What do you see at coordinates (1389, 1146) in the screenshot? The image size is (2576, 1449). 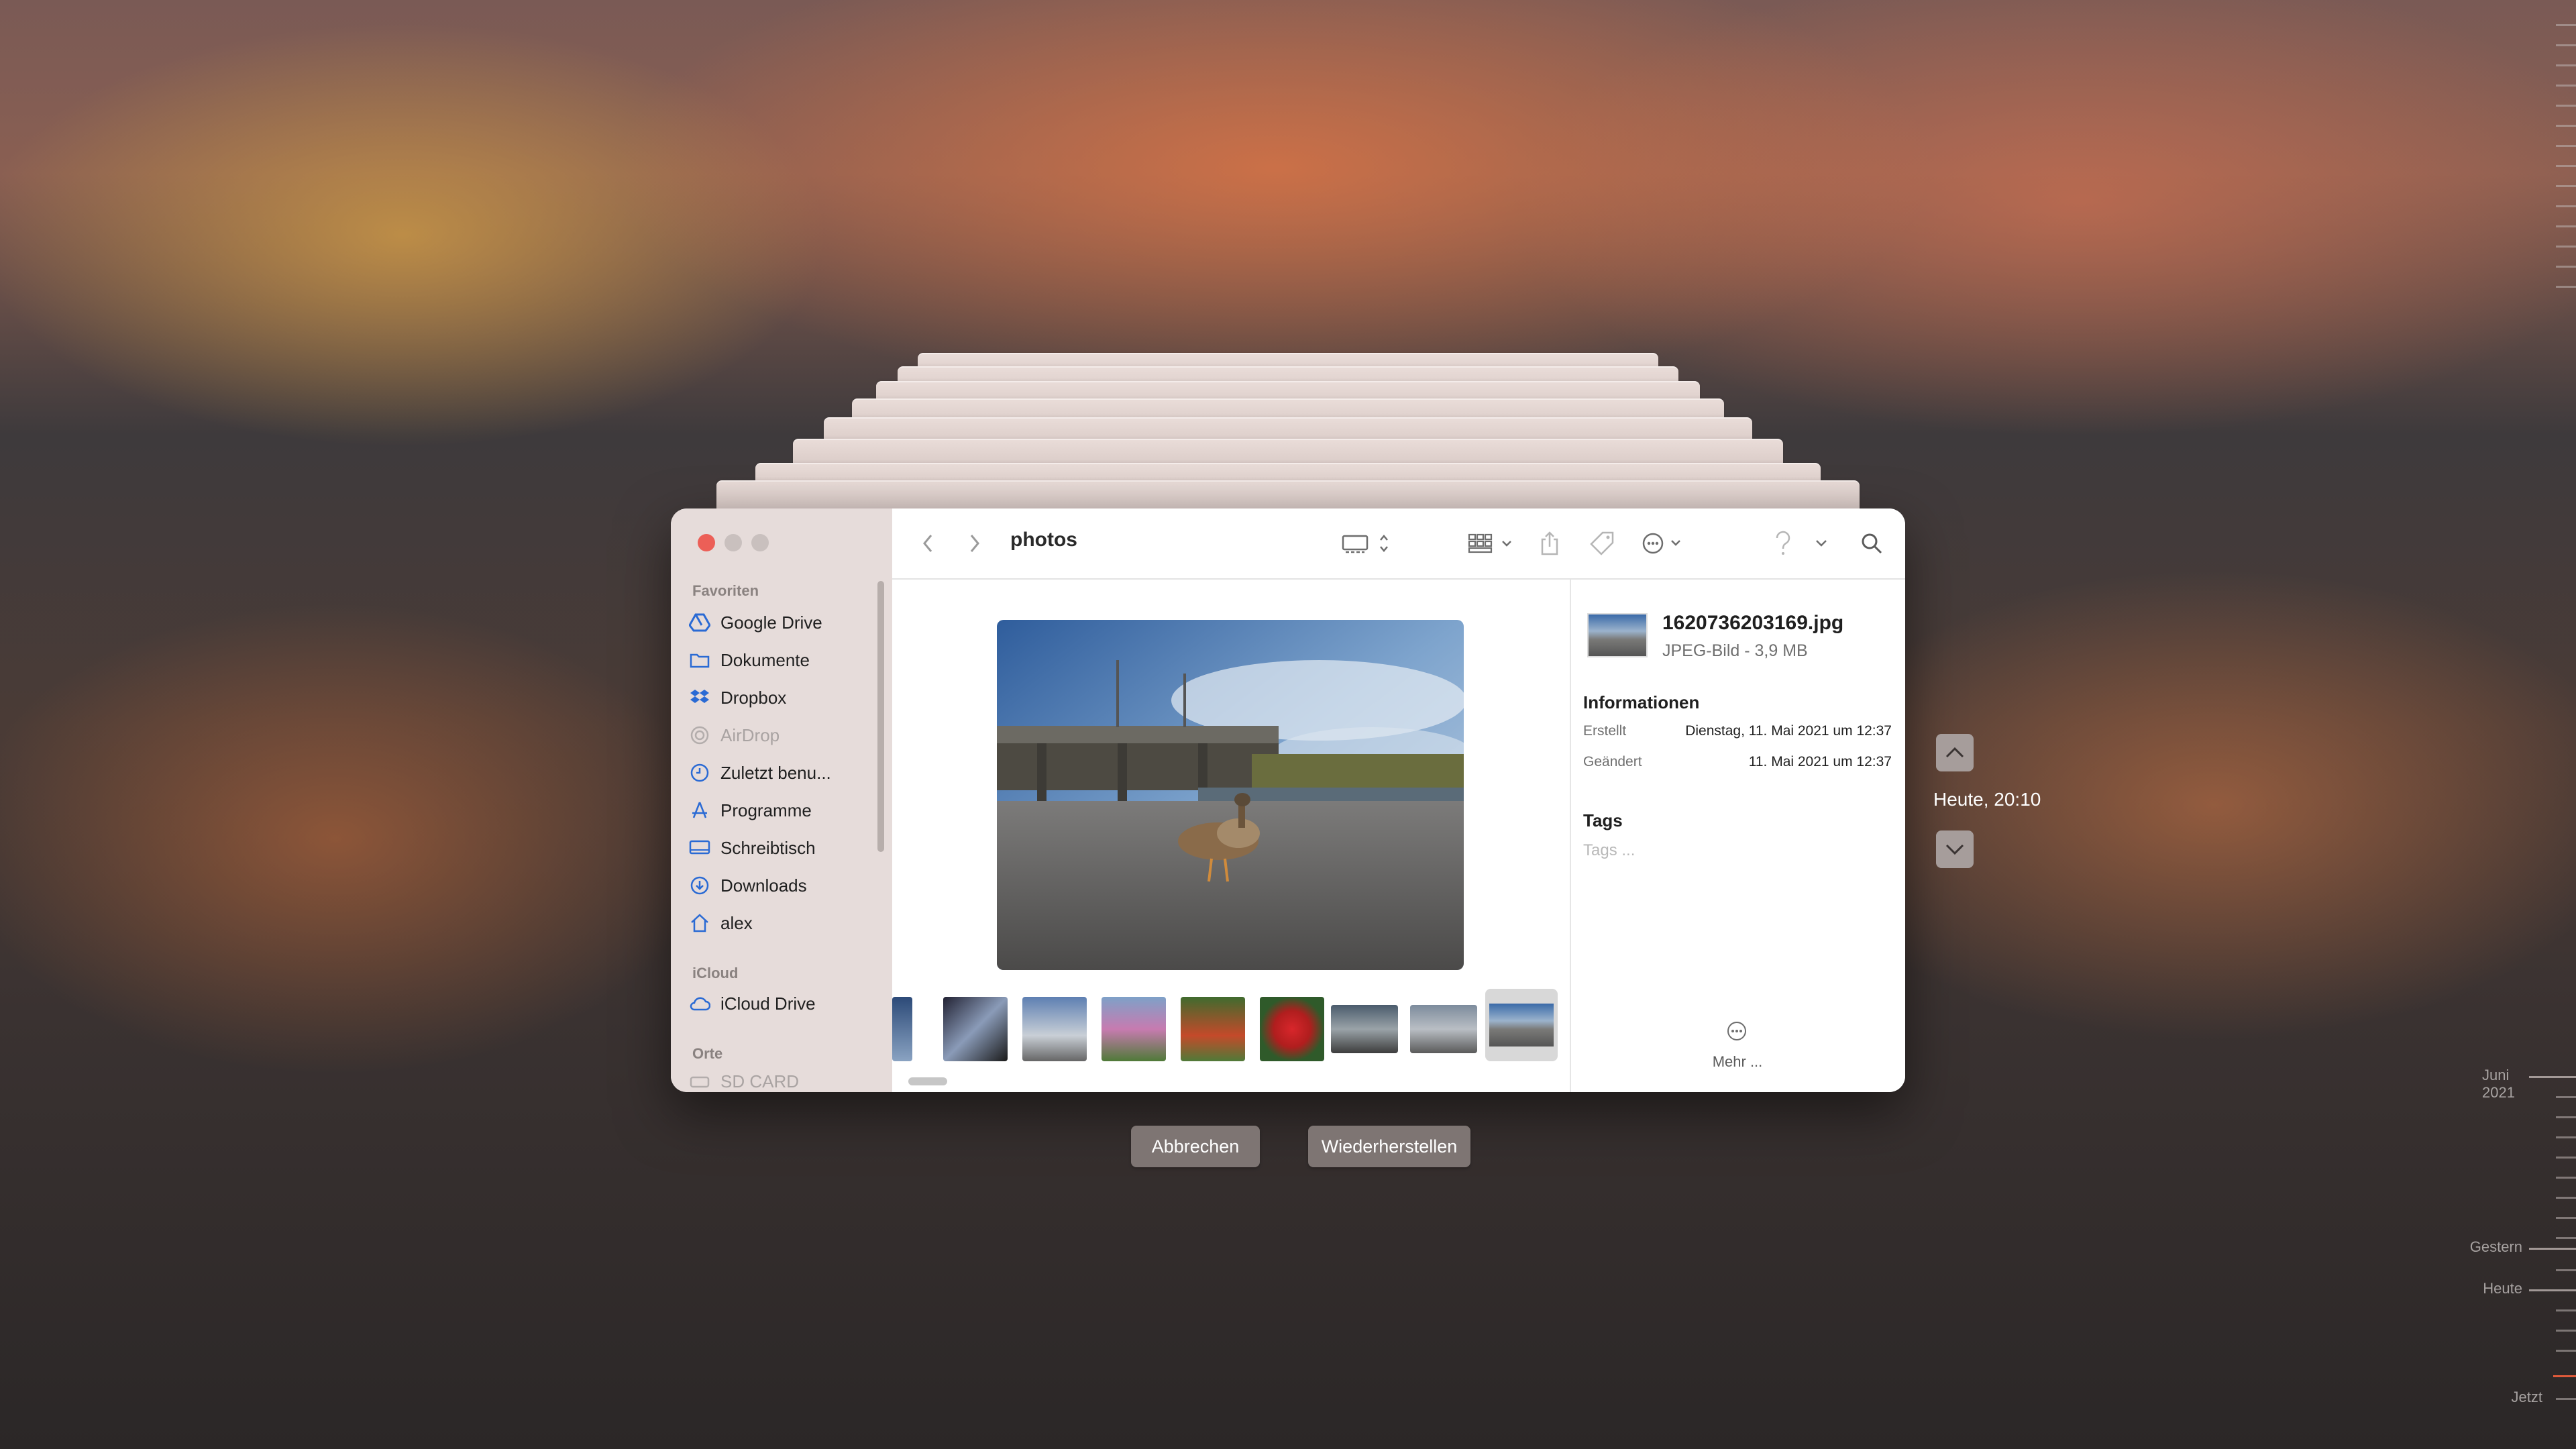 I see `restore-button: Wiederherstellen` at bounding box center [1389, 1146].